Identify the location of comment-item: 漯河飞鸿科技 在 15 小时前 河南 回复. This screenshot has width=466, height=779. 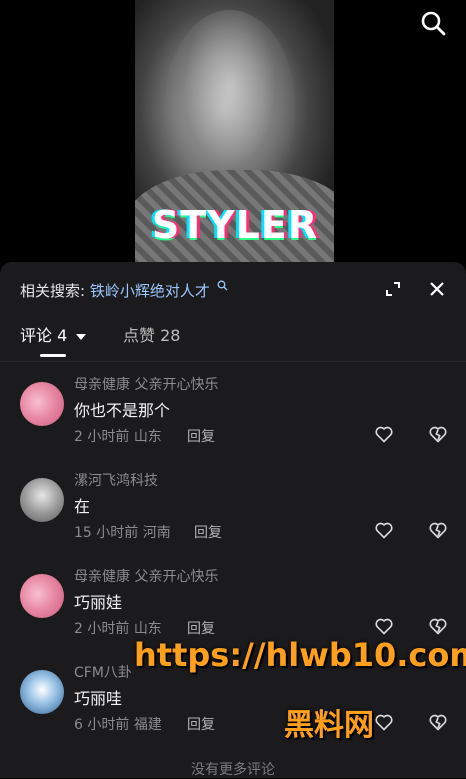
(233, 518).